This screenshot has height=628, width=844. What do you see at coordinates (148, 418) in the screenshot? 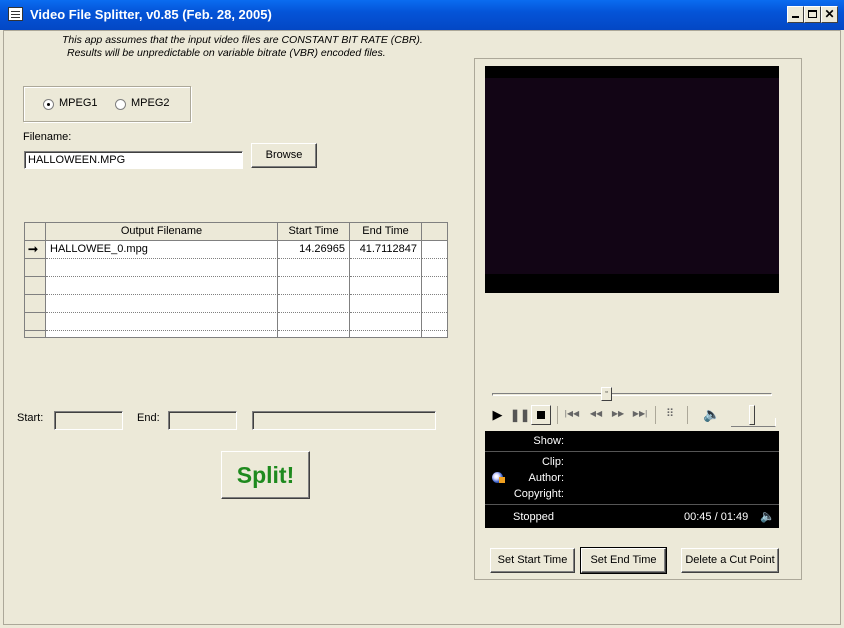
I see `end-label: End:` at bounding box center [148, 418].